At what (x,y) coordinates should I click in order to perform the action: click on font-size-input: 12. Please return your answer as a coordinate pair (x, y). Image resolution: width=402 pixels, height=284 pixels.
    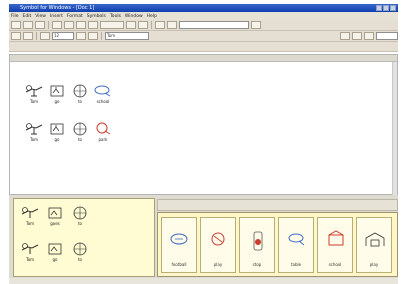
    Looking at the image, I should click on (63, 36).